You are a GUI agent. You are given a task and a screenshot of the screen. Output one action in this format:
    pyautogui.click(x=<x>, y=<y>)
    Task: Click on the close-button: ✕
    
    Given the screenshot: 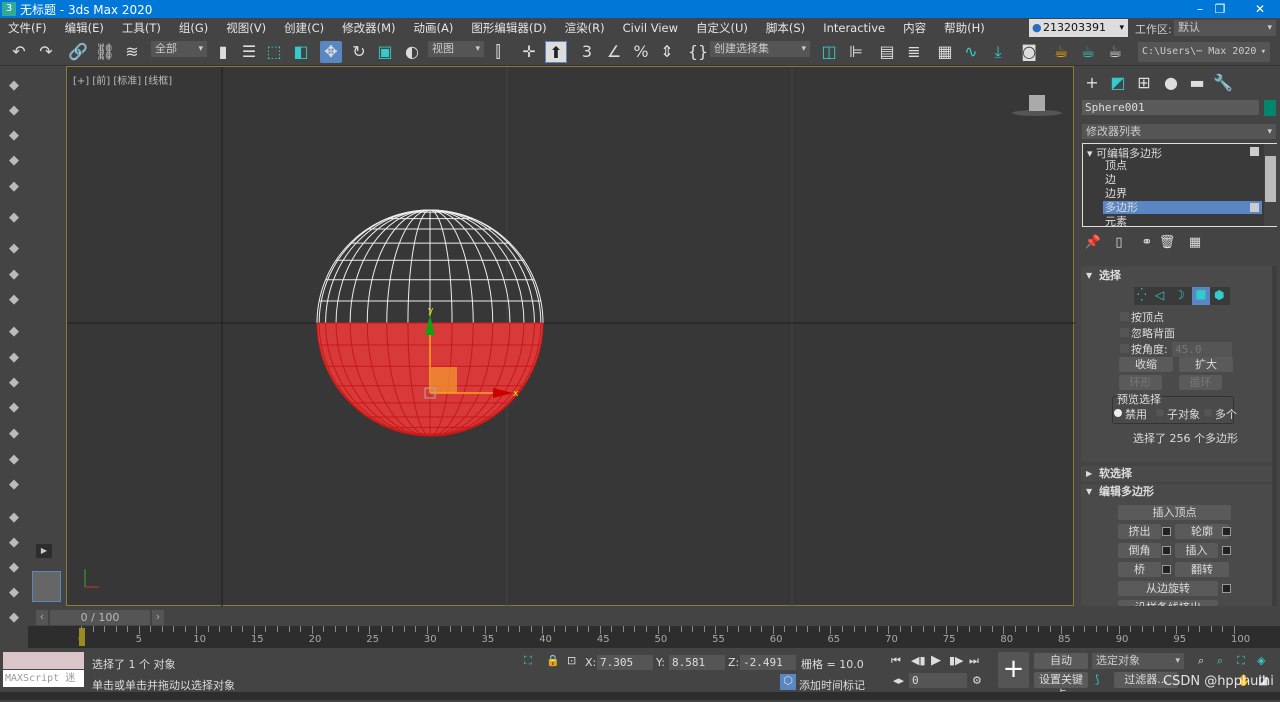 What is the action you would take?
    pyautogui.click(x=1260, y=9)
    